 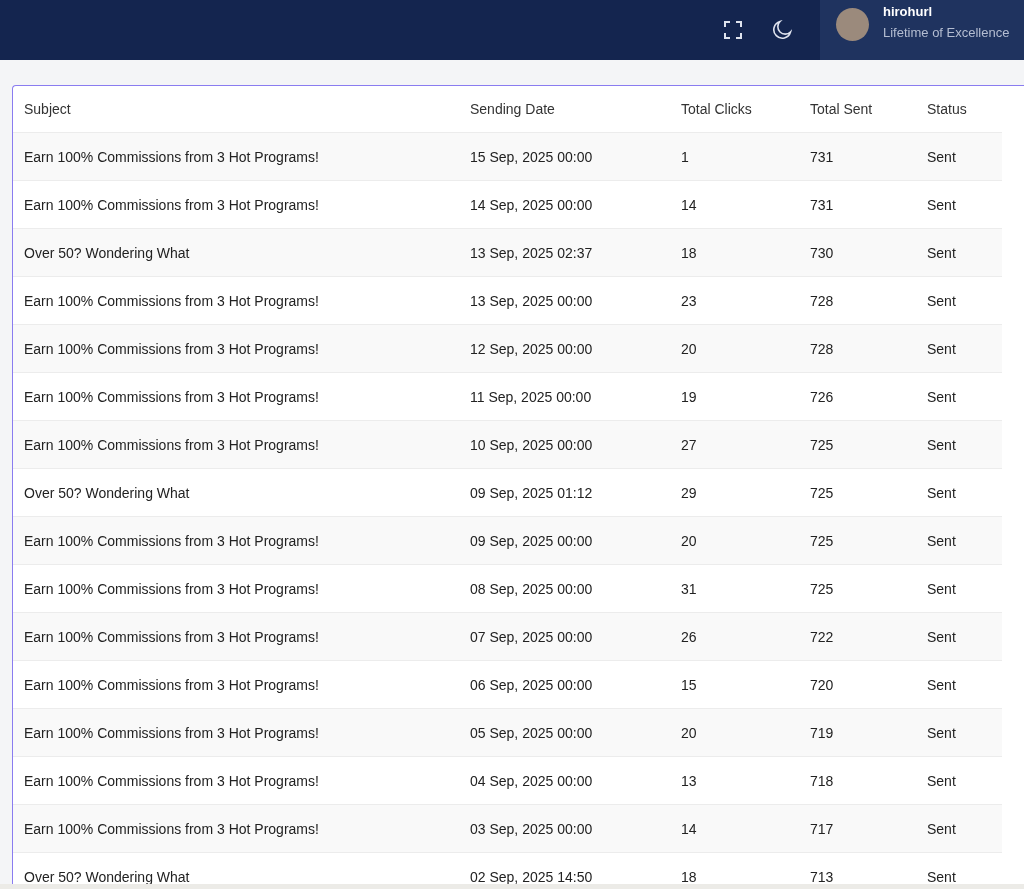 What do you see at coordinates (852, 24) in the screenshot?
I see `avatar` at bounding box center [852, 24].